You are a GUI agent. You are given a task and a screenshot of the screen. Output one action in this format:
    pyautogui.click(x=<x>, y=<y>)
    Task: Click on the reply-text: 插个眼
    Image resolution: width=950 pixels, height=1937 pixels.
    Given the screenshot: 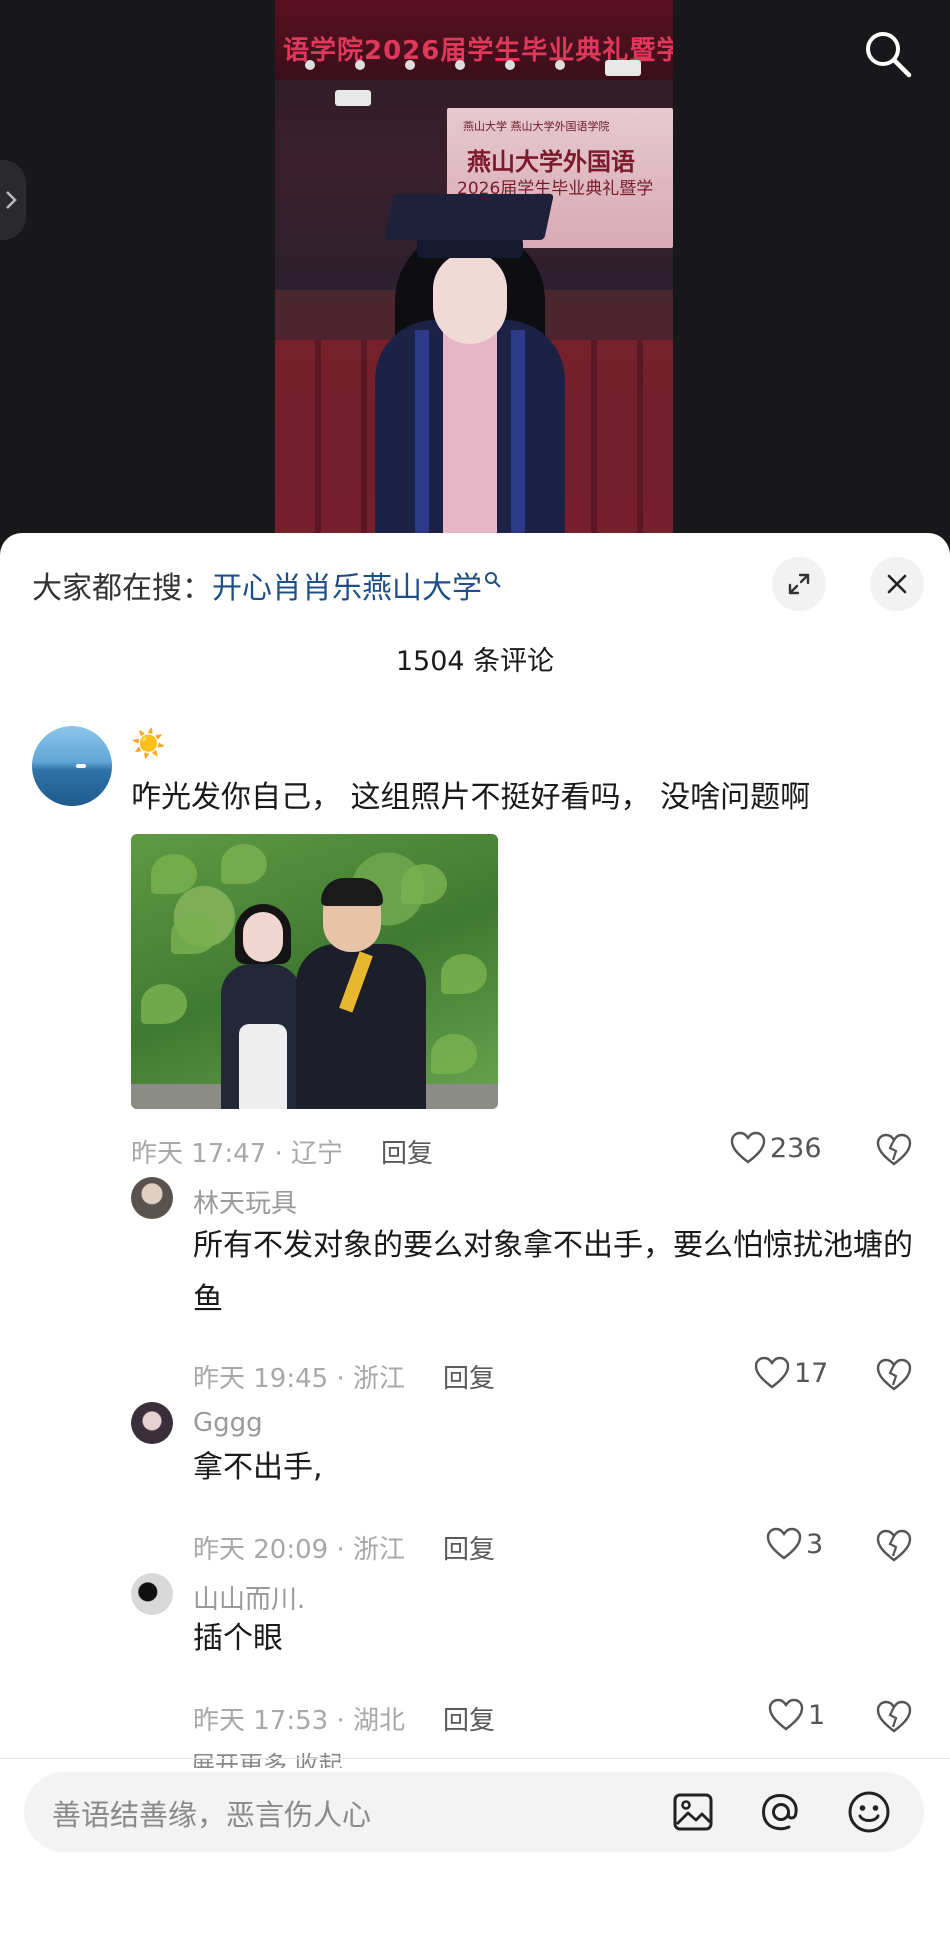 What is the action you would take?
    pyautogui.click(x=238, y=1638)
    